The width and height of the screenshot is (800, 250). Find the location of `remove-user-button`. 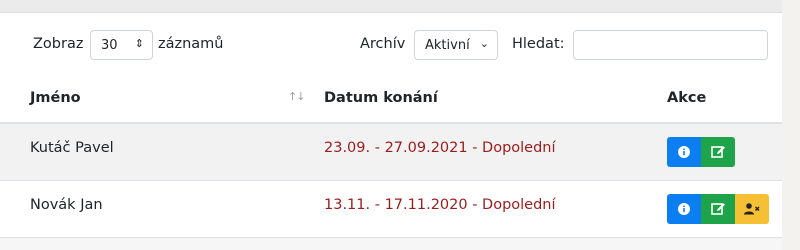

remove-user-button is located at coordinates (752, 209).